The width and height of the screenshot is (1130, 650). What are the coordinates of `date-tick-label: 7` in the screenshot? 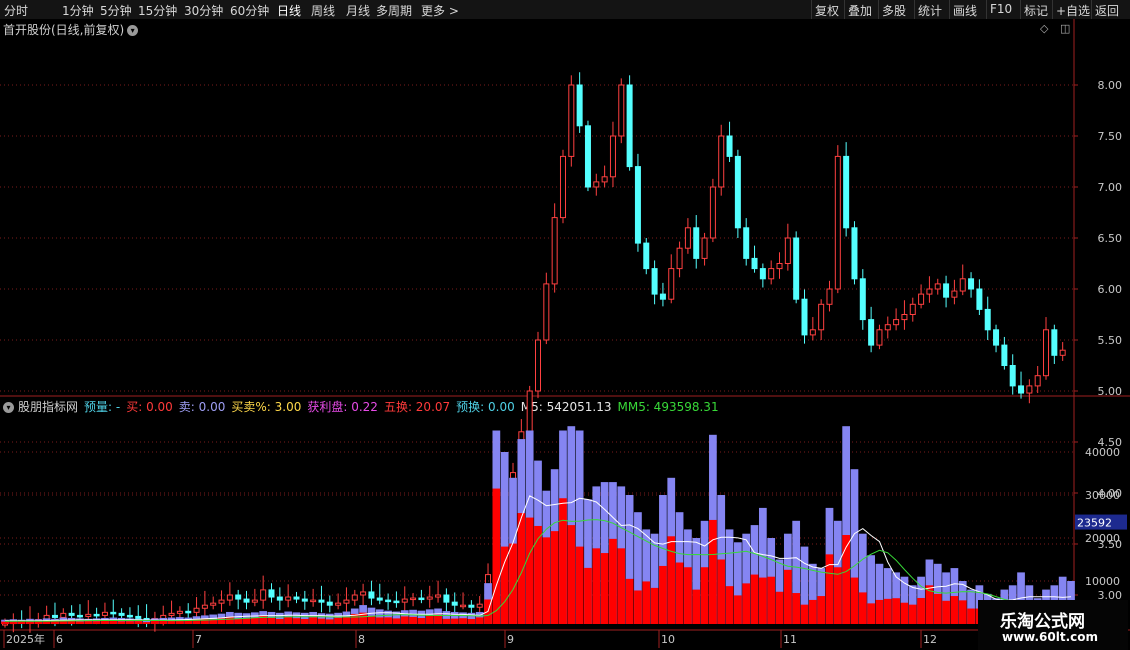 It's located at (198, 639).